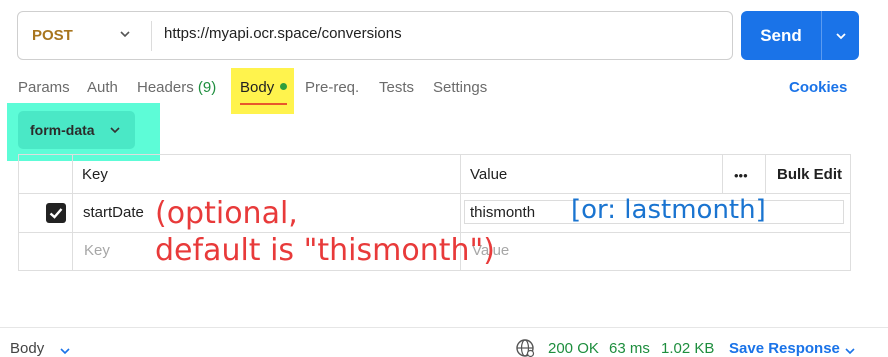 The image size is (888, 357). I want to click on tab-tests: Tests, so click(396, 87).